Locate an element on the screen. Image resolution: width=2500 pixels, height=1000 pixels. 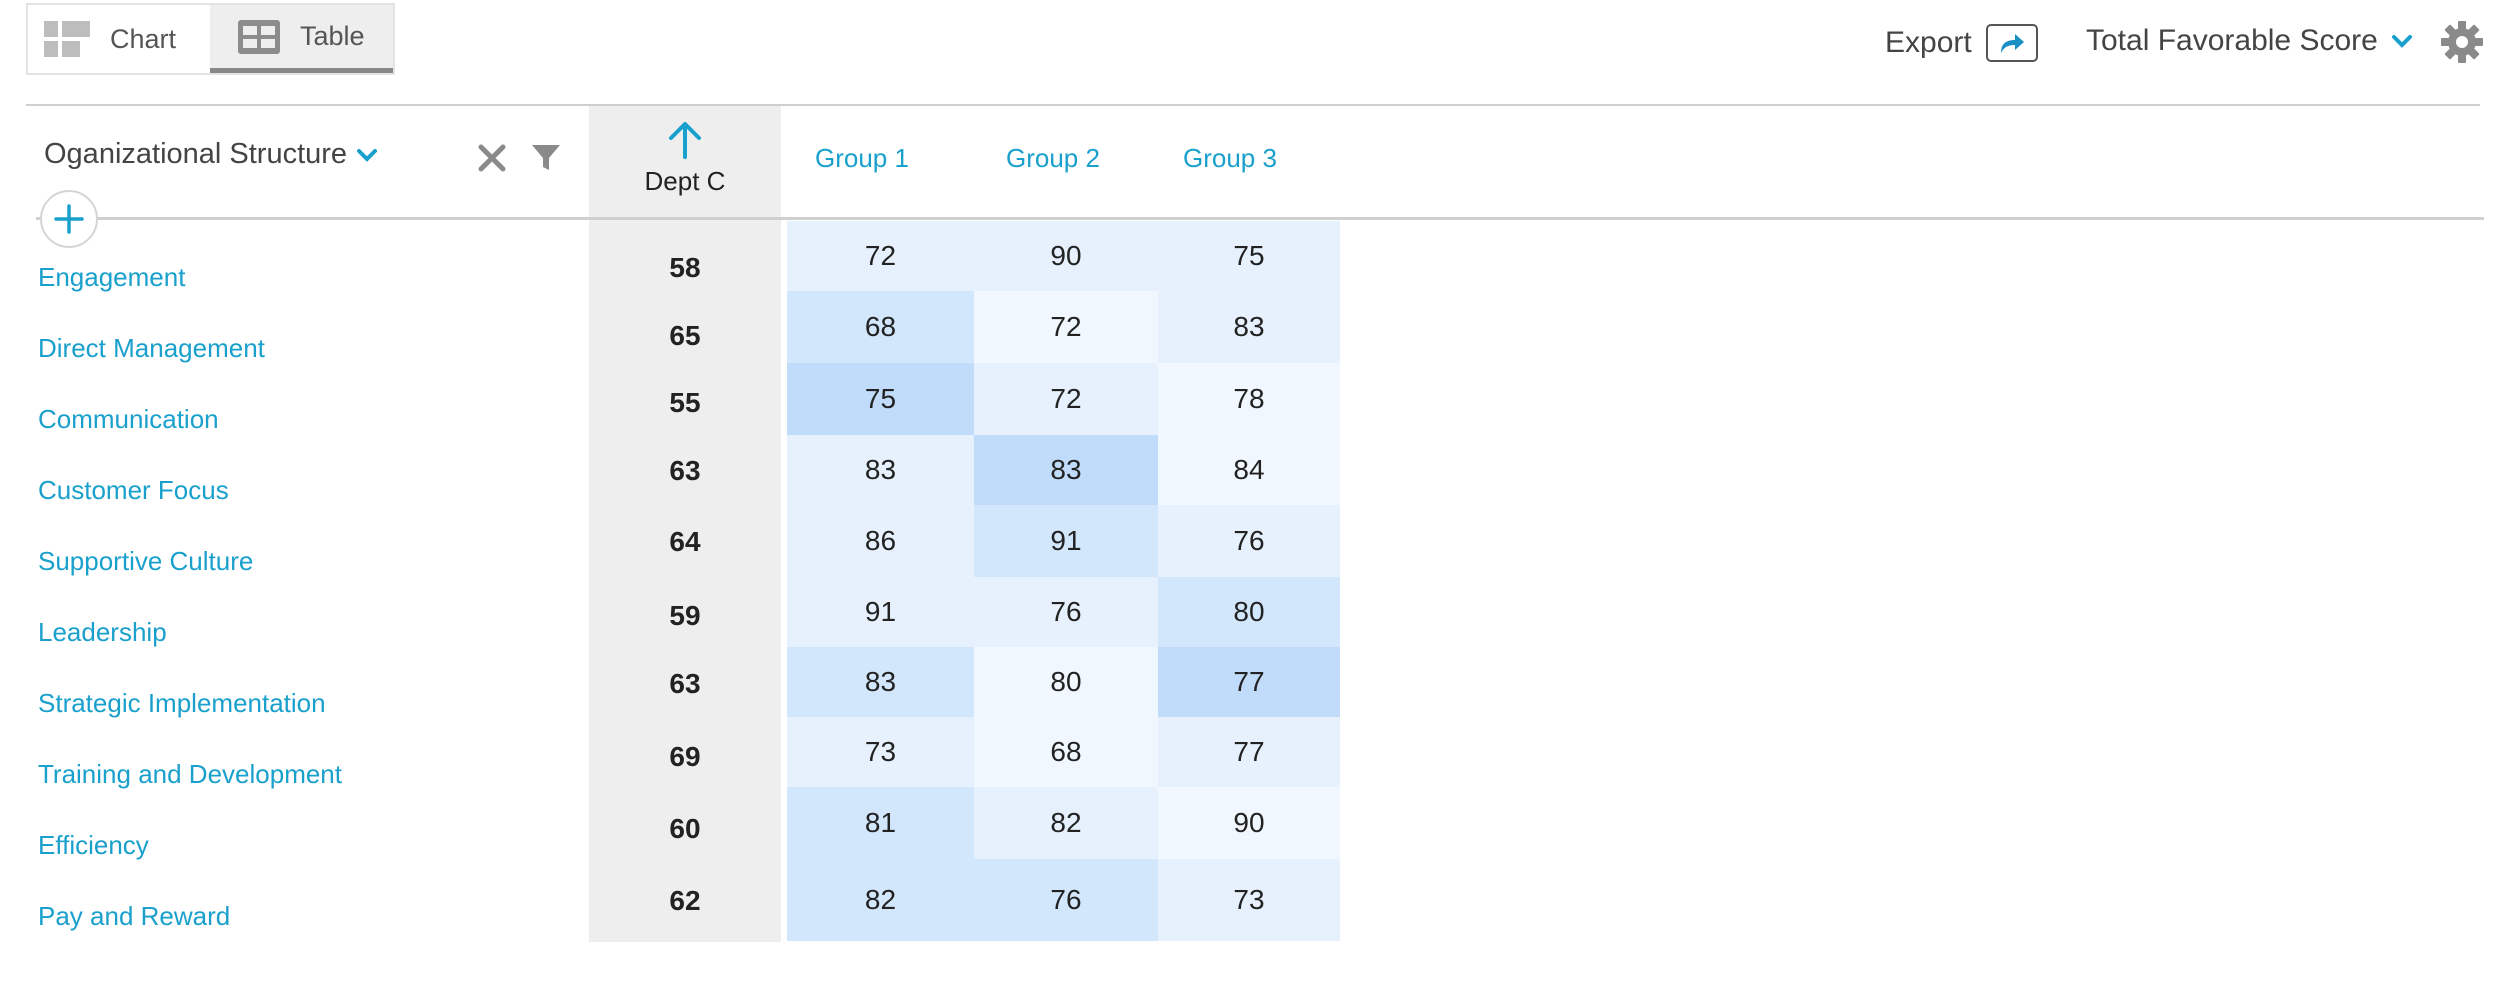
table-cell: 86 is located at coordinates (880, 541).